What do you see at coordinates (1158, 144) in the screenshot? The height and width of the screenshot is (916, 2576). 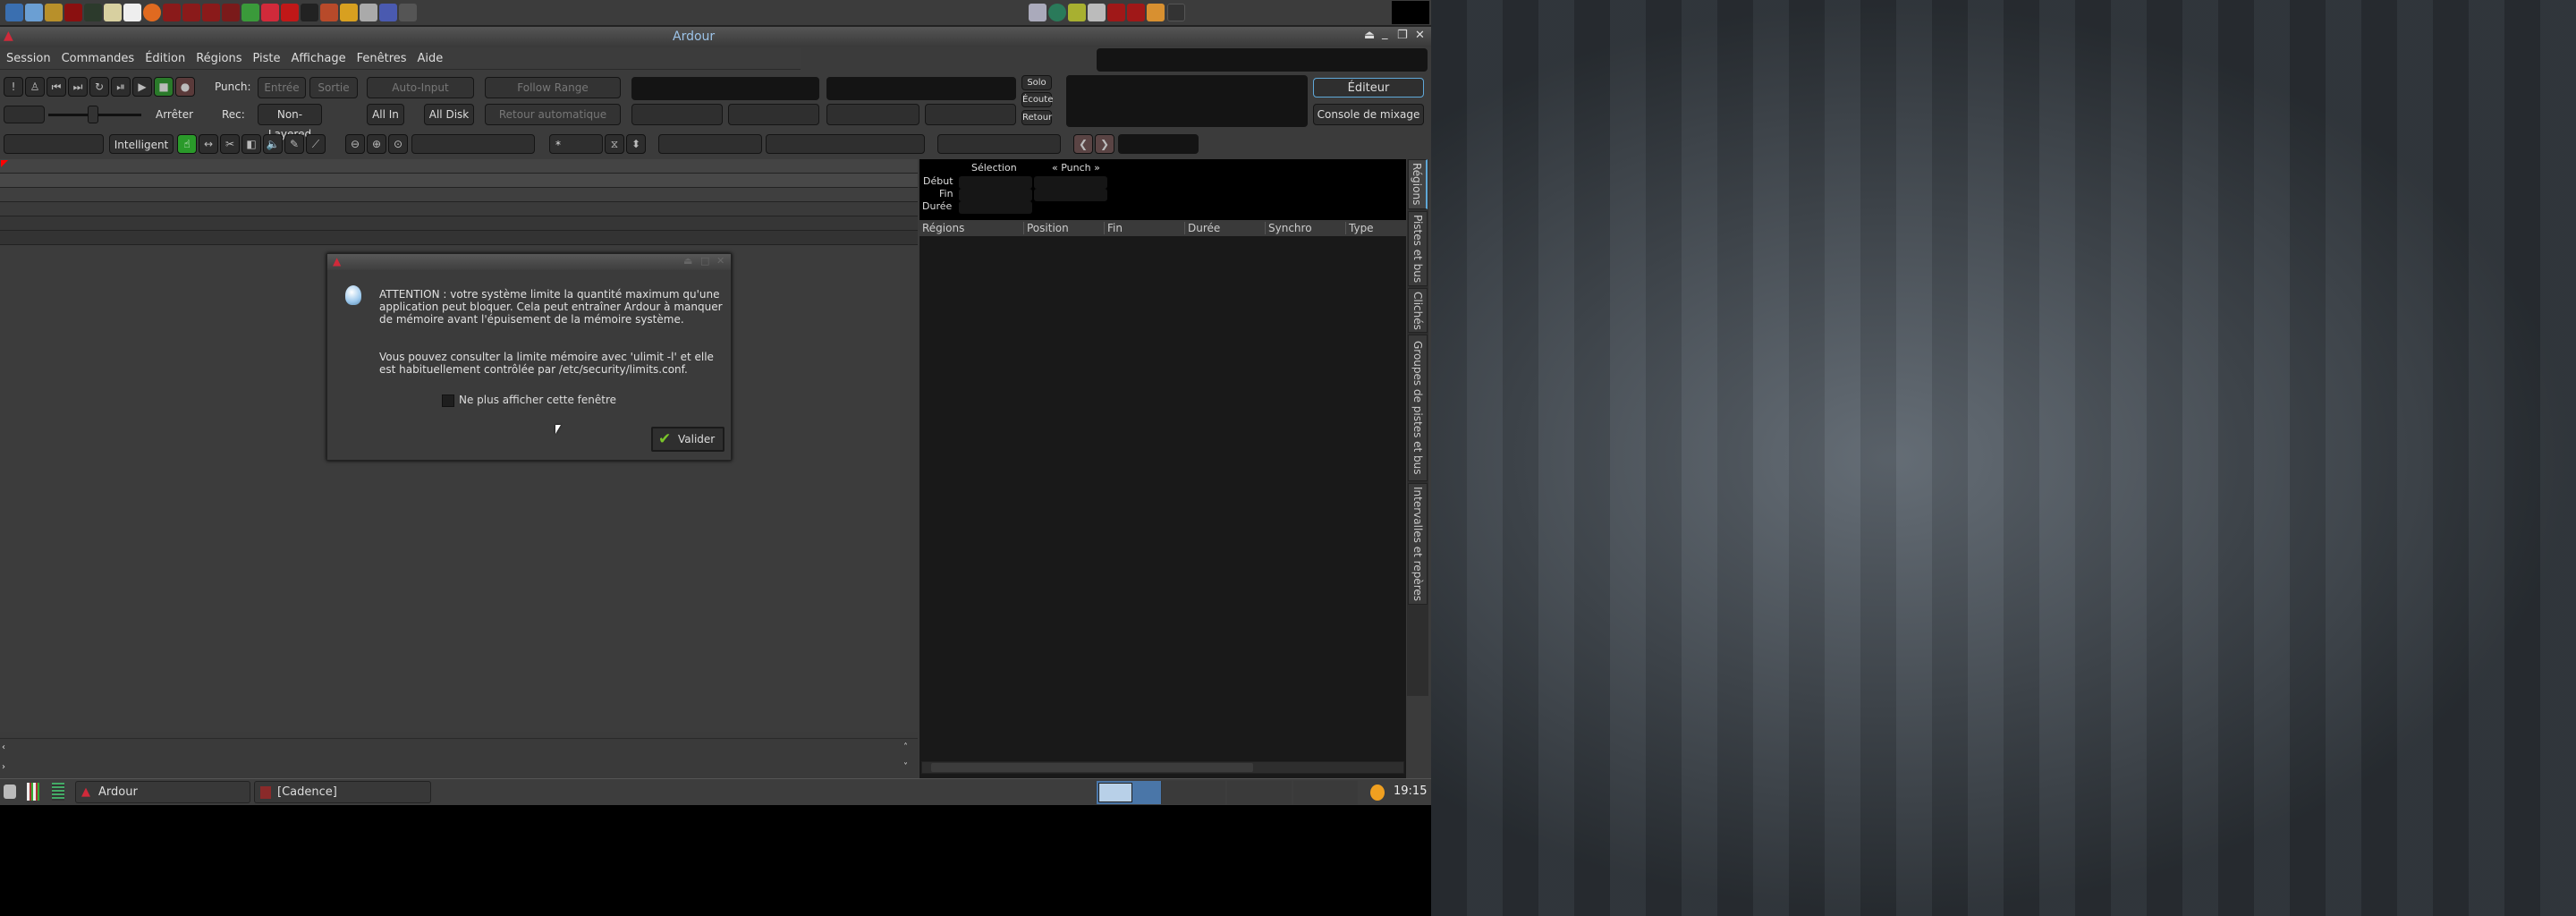 I see `nudge-clock` at bounding box center [1158, 144].